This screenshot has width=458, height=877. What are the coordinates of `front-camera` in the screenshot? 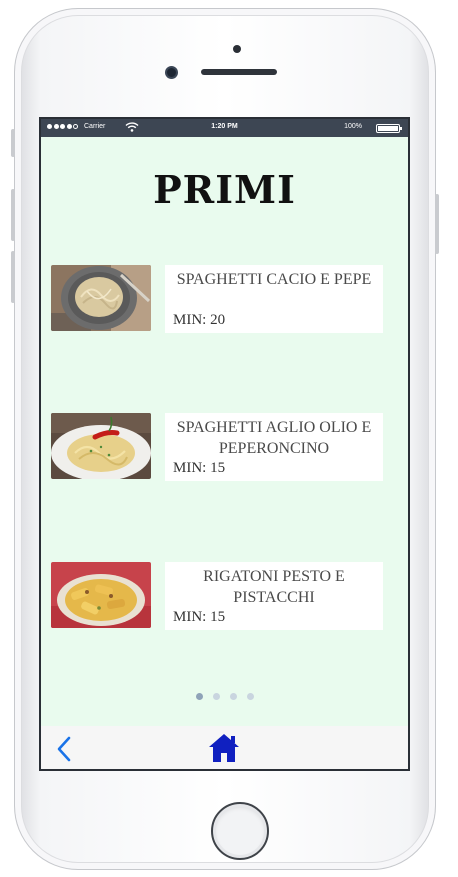 It's located at (171, 72).